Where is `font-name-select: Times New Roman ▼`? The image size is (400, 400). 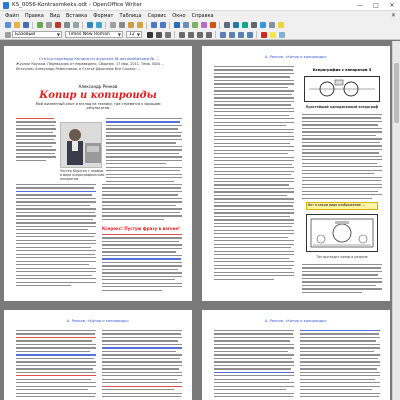 font-name-select: Times New Roman ▼ is located at coordinates (94, 34).